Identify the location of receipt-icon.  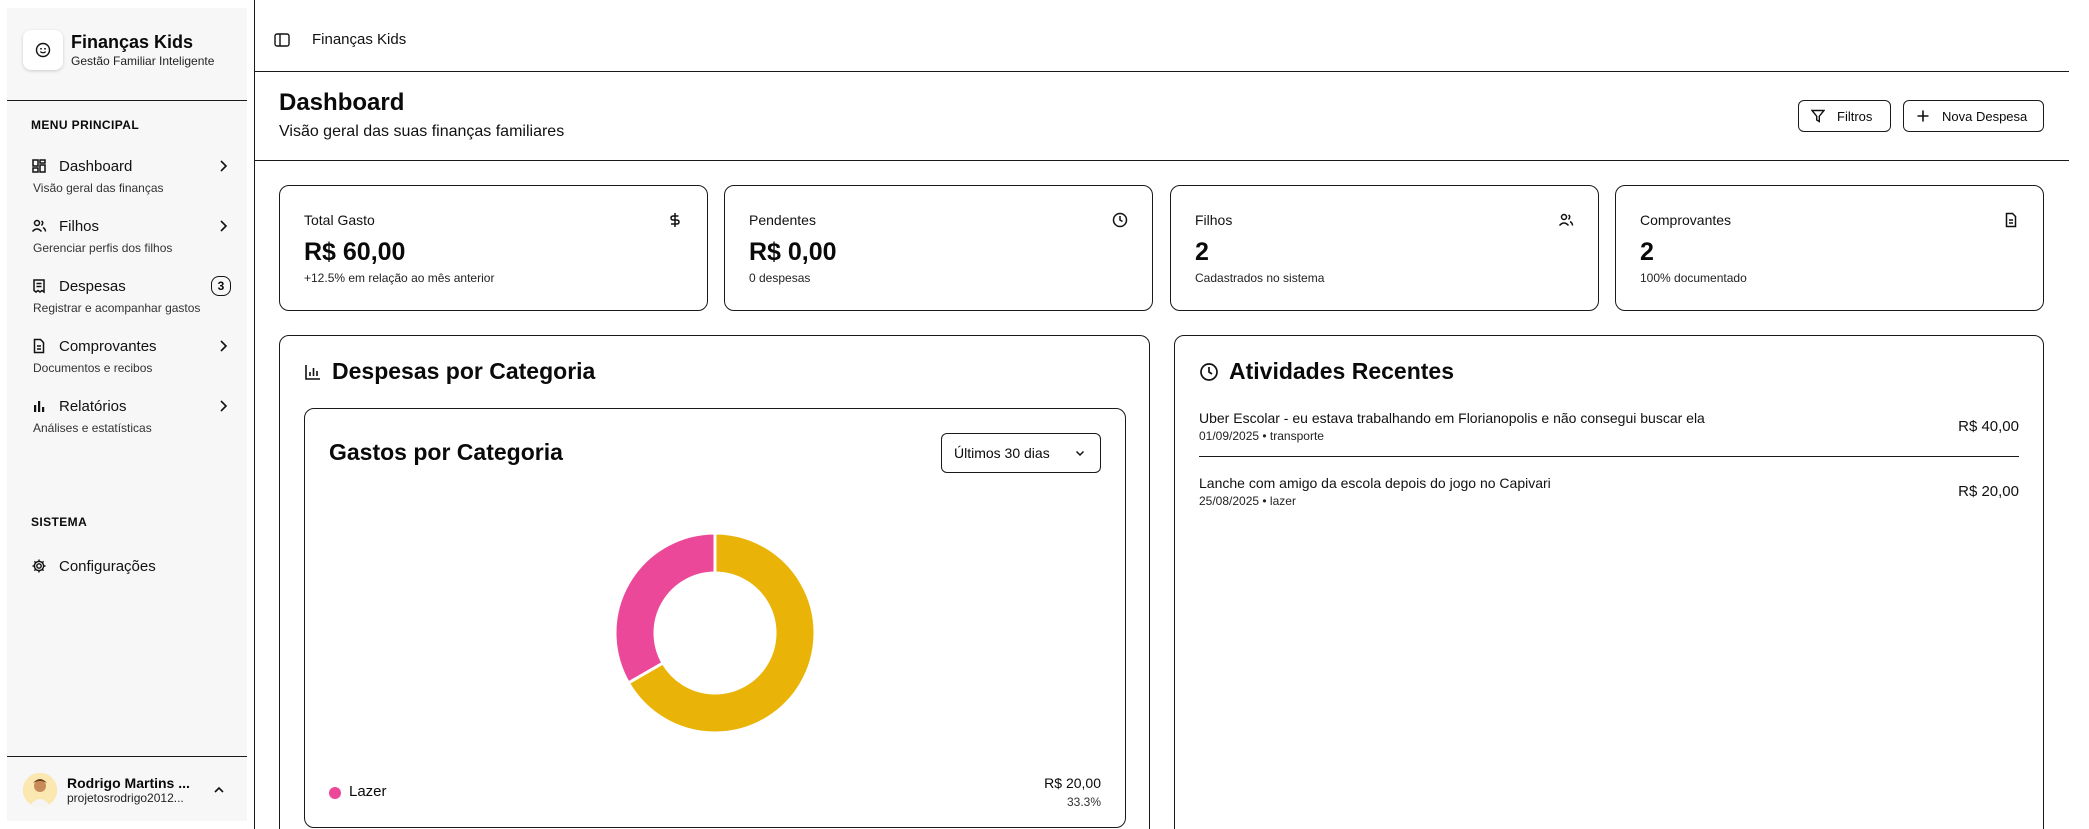
(39, 286).